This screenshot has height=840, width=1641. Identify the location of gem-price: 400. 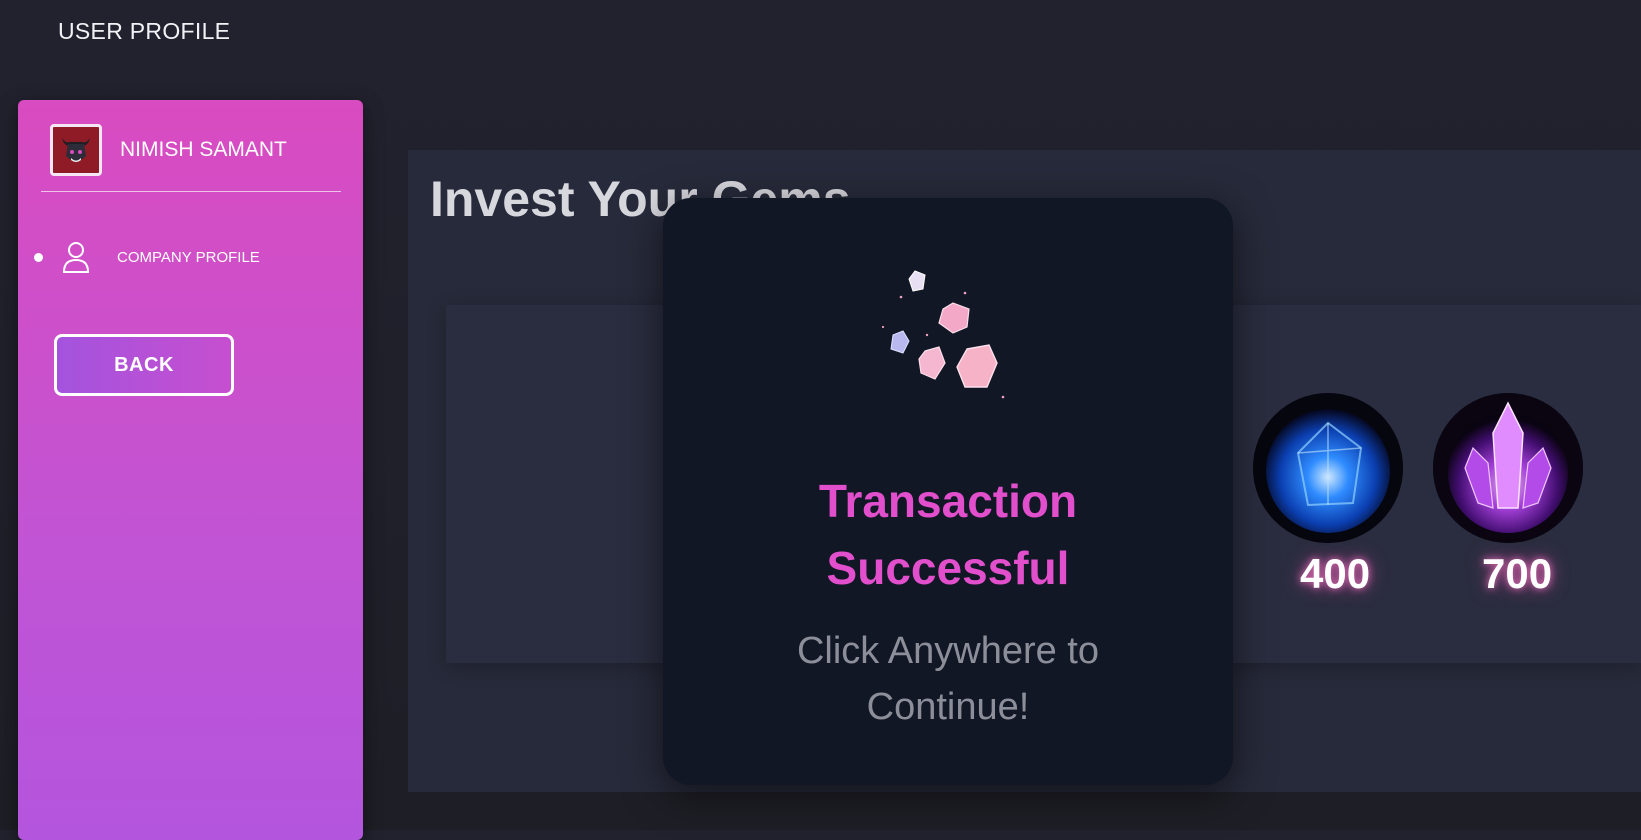
(1335, 573).